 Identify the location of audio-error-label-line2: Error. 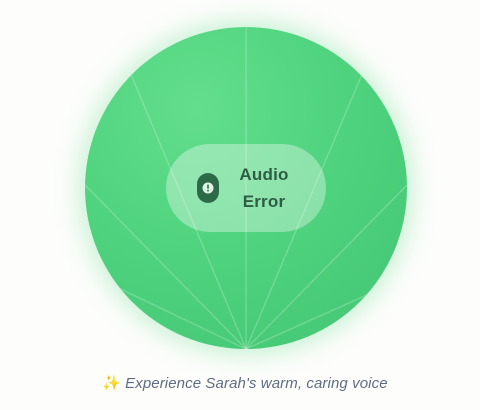
(264, 201).